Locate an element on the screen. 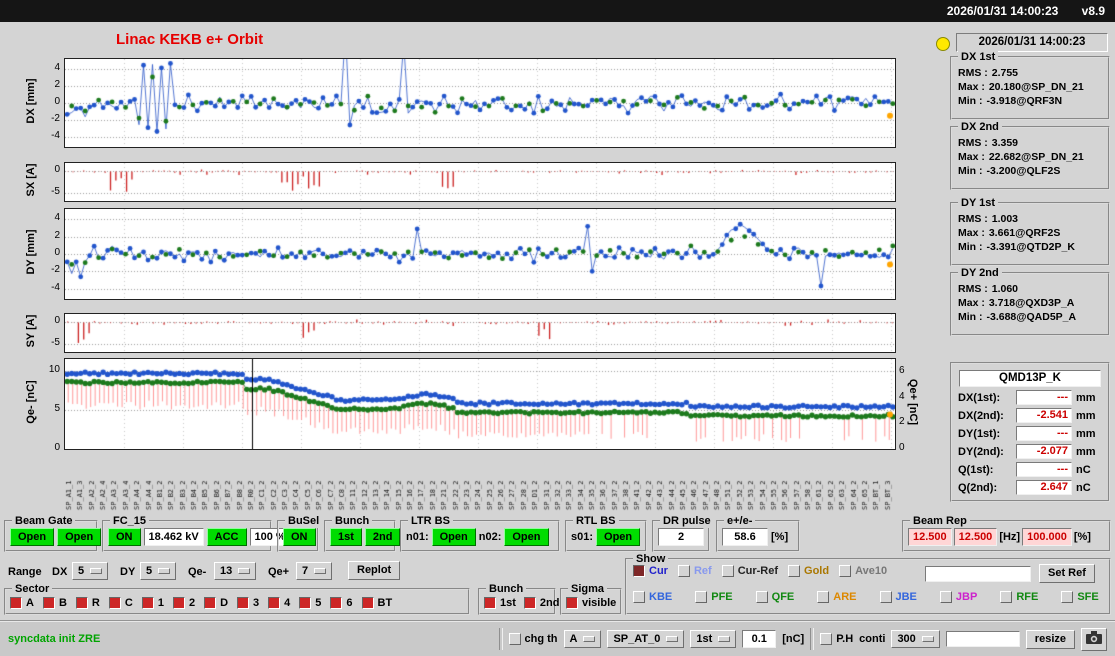 Image resolution: width=1115 pixels, height=656 pixels. show-toggle-cur: Cur is located at coordinates (650, 571).